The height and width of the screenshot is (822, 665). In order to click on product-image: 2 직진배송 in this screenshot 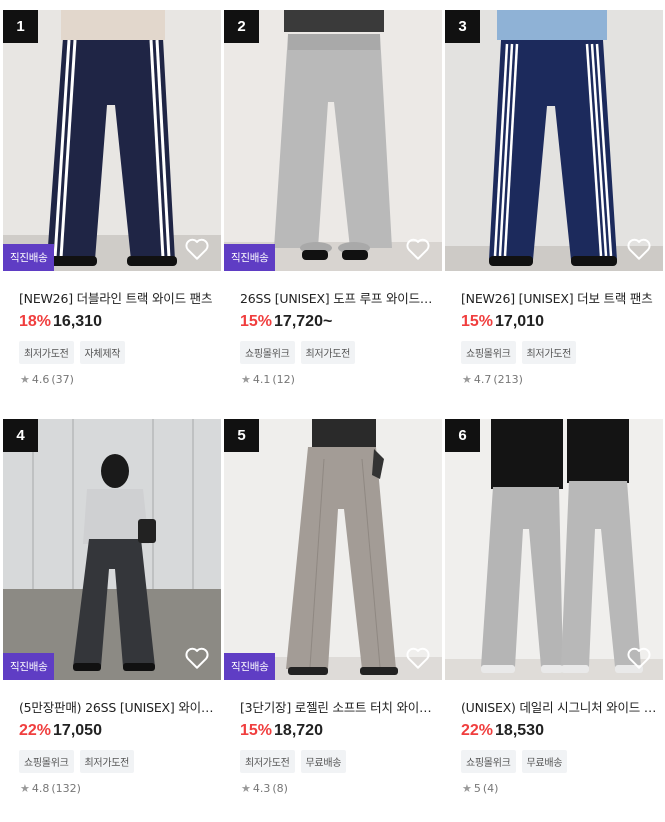, I will do `click(333, 140)`.